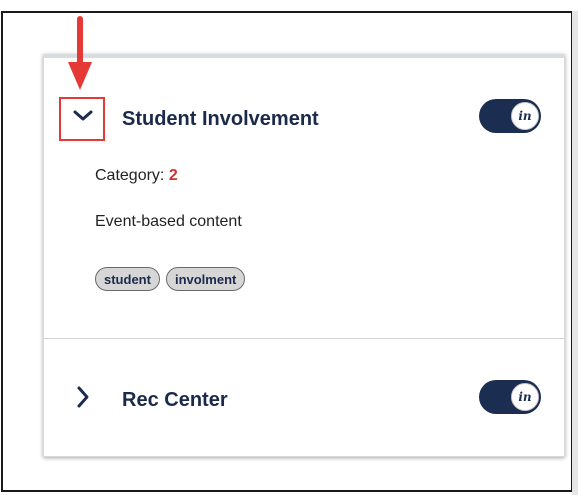 Image resolution: width=578 pixels, height=495 pixels. Describe the element at coordinates (173, 175) in the screenshot. I see `category-value: 2` at that location.